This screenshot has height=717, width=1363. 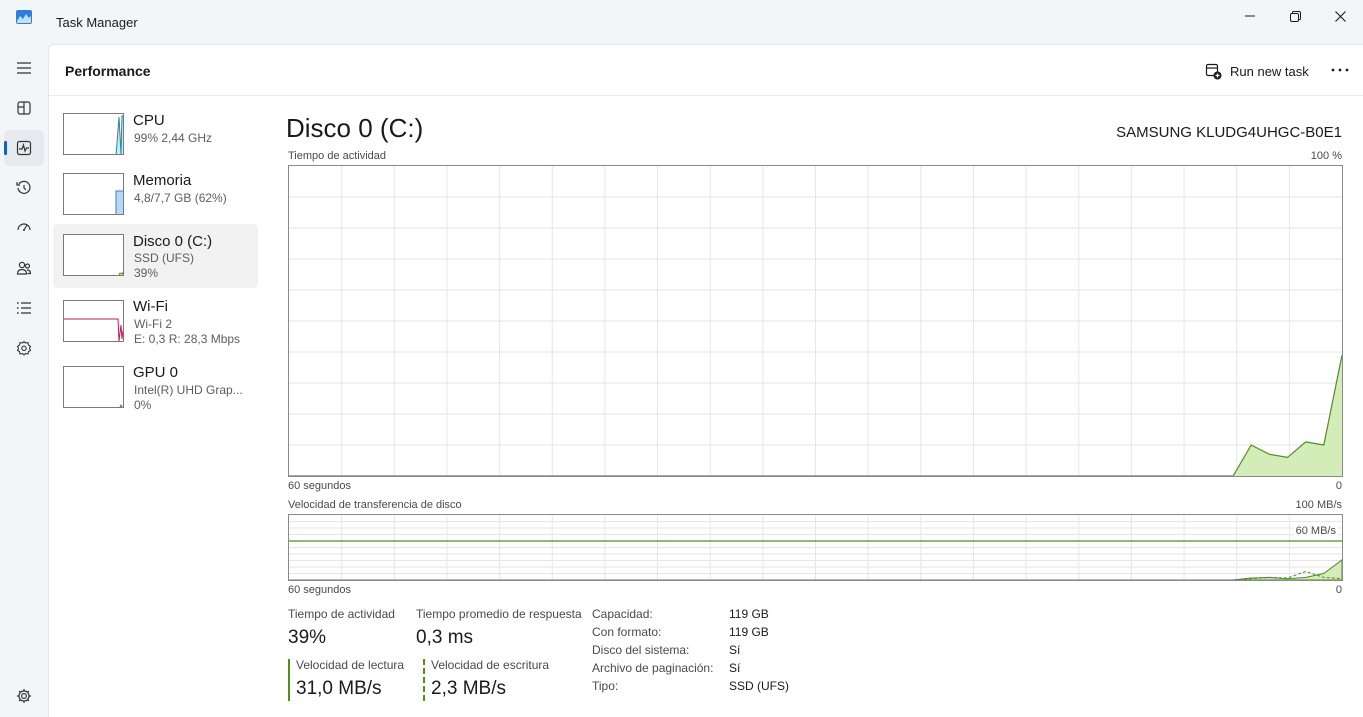 I want to click on read-speed-marker, so click(x=289, y=680).